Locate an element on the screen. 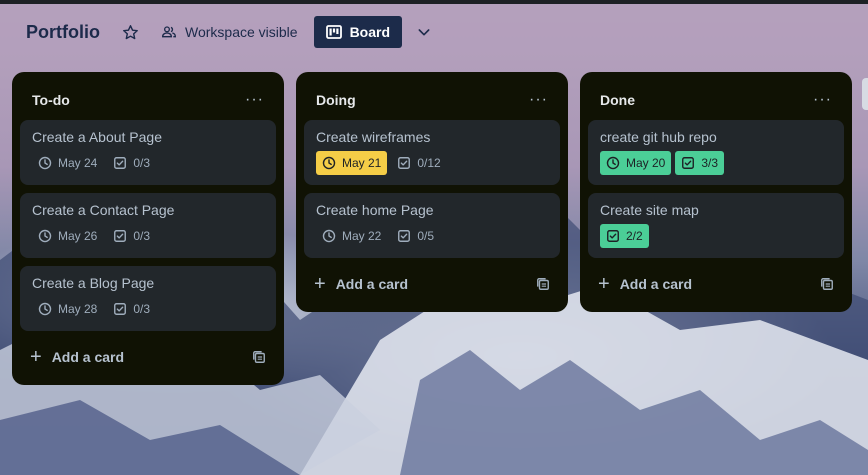  view-switcher-button is located at coordinates (424, 32).